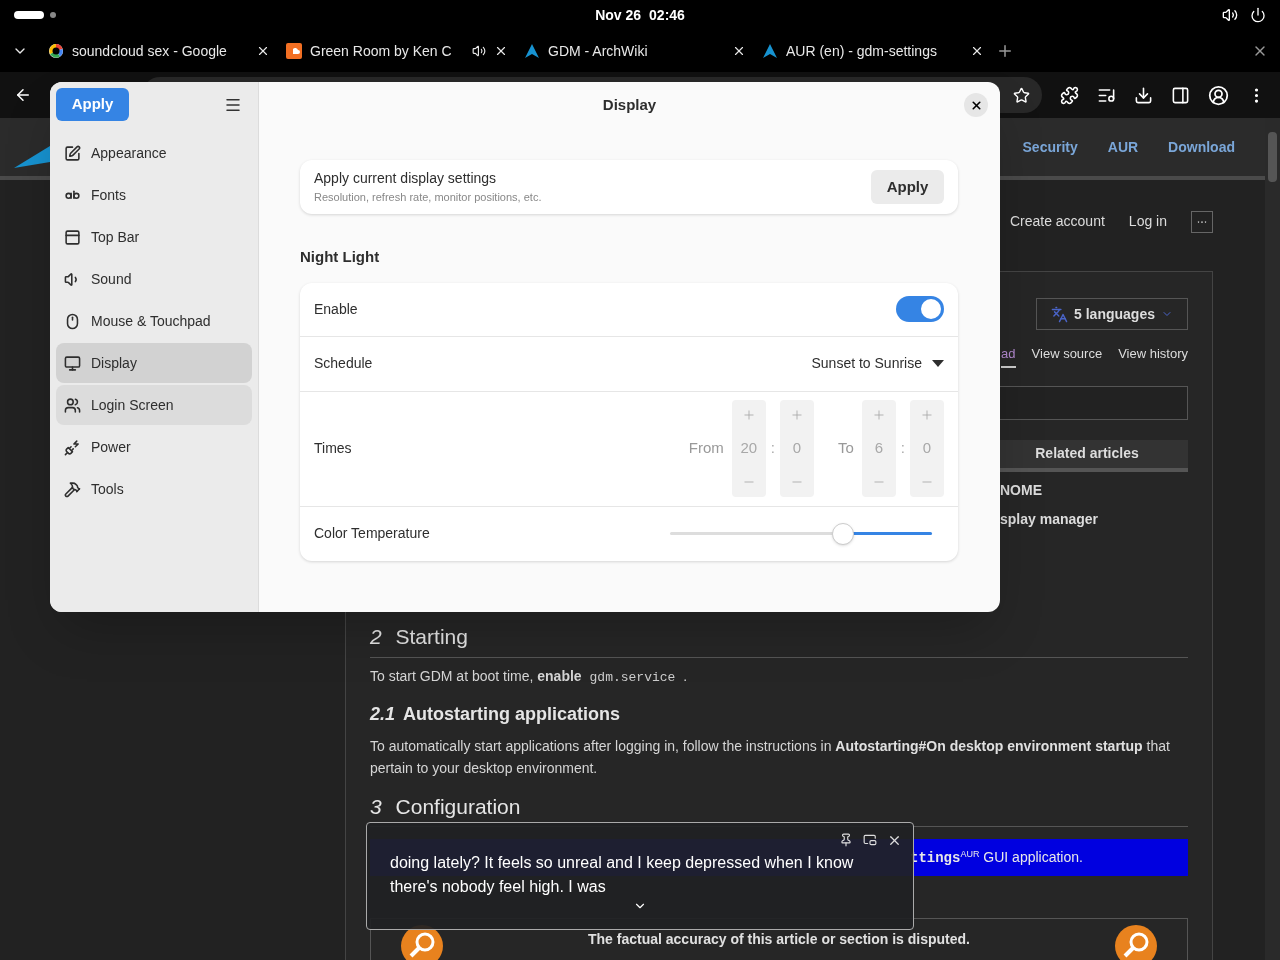 This screenshot has width=1280, height=960. I want to click on dispute-title: The factual accuracy of this article or section is disputed., so click(779, 939).